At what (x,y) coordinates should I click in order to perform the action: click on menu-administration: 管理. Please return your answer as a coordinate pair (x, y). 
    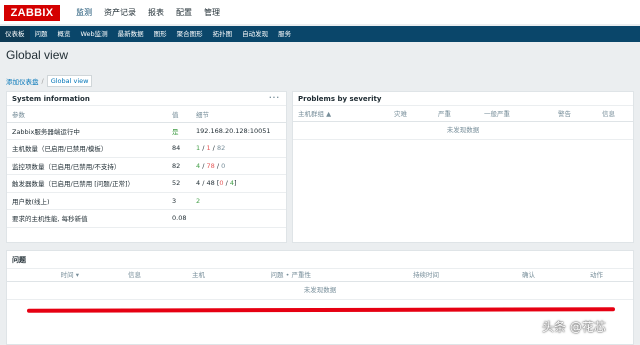
    Looking at the image, I should click on (212, 12).